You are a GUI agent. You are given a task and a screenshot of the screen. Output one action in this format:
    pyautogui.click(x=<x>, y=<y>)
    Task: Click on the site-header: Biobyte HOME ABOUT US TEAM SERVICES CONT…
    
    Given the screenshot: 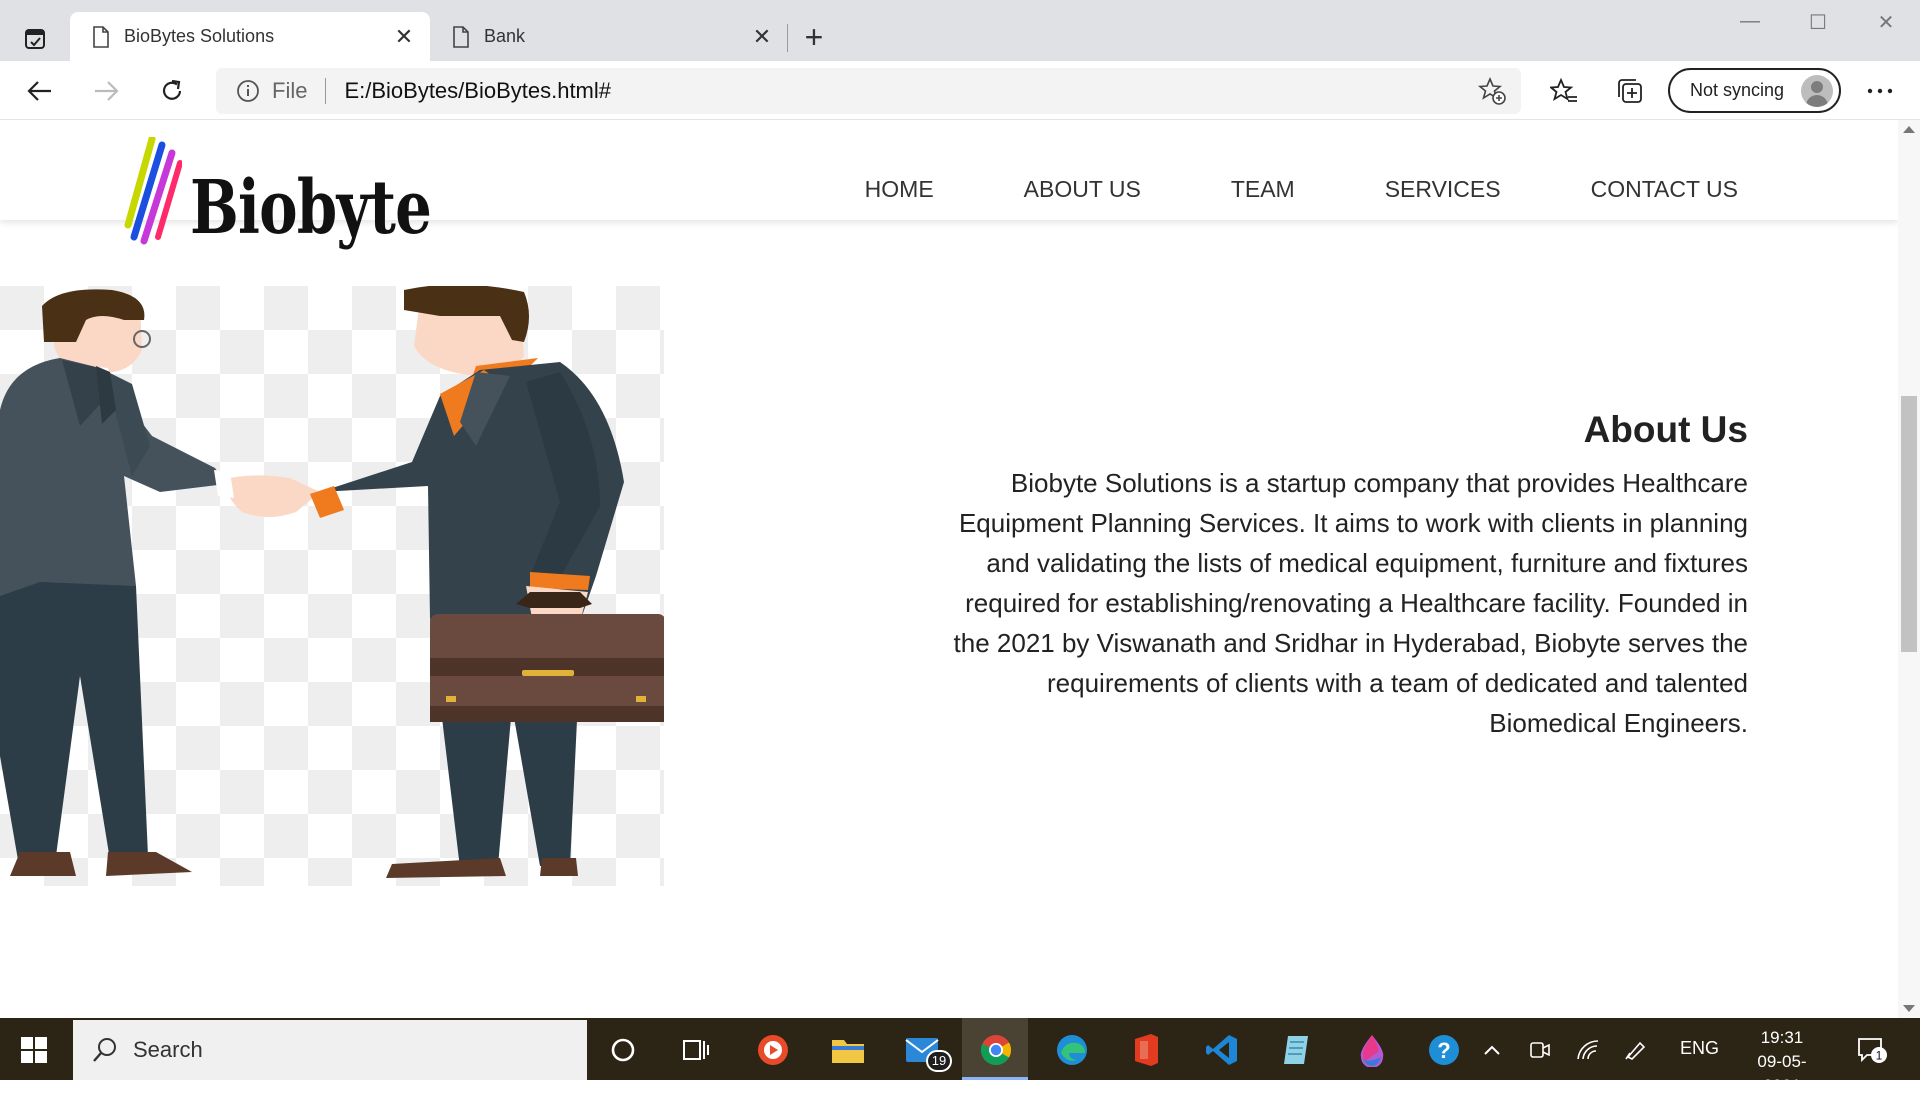 What is the action you would take?
    pyautogui.click(x=949, y=183)
    